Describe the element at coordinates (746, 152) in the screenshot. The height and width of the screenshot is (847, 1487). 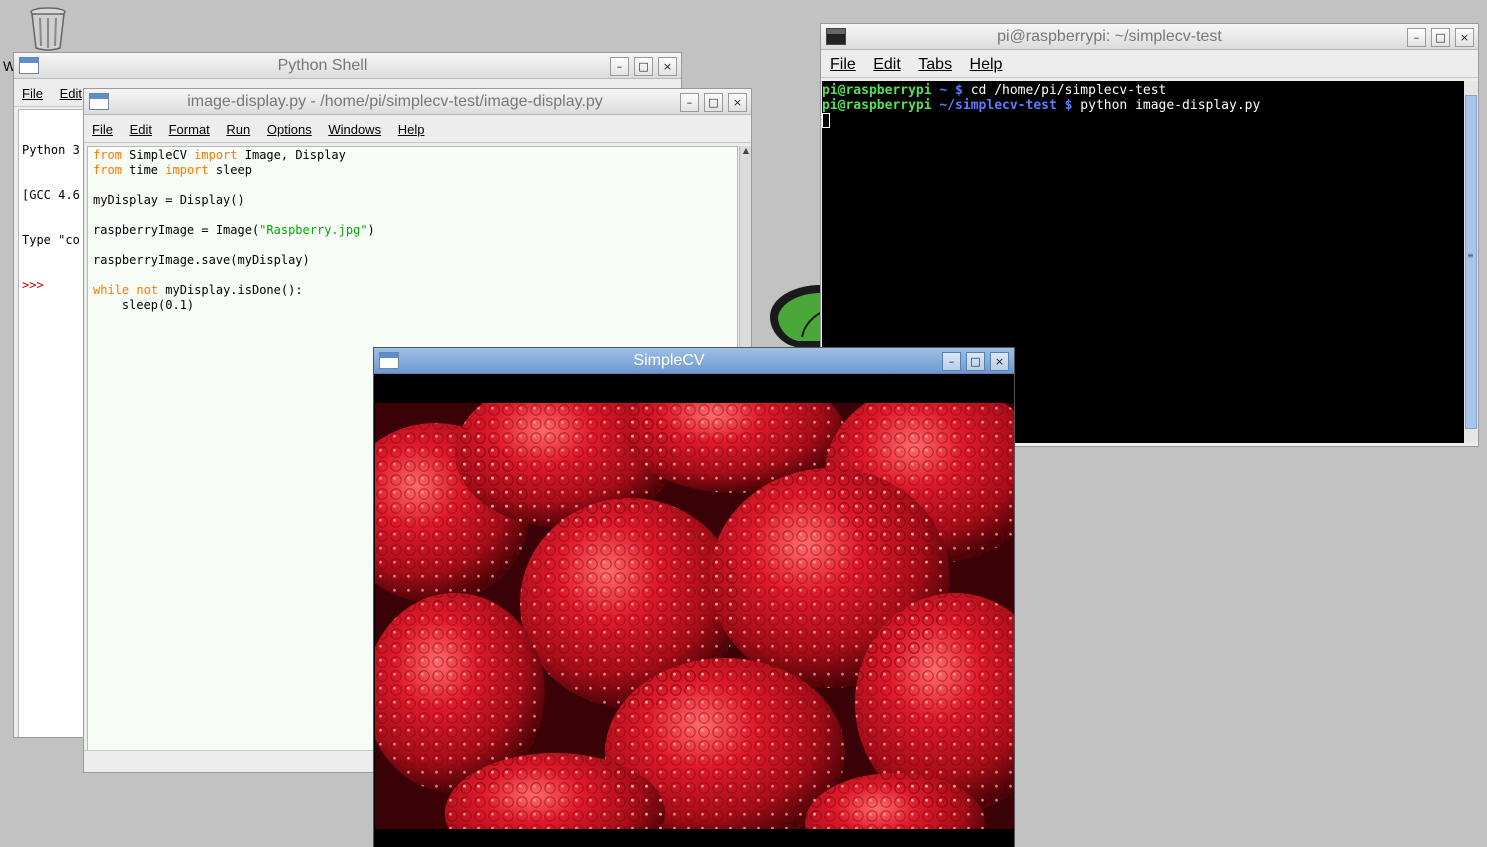
I see `scroll-up-icon: ▲` at that location.